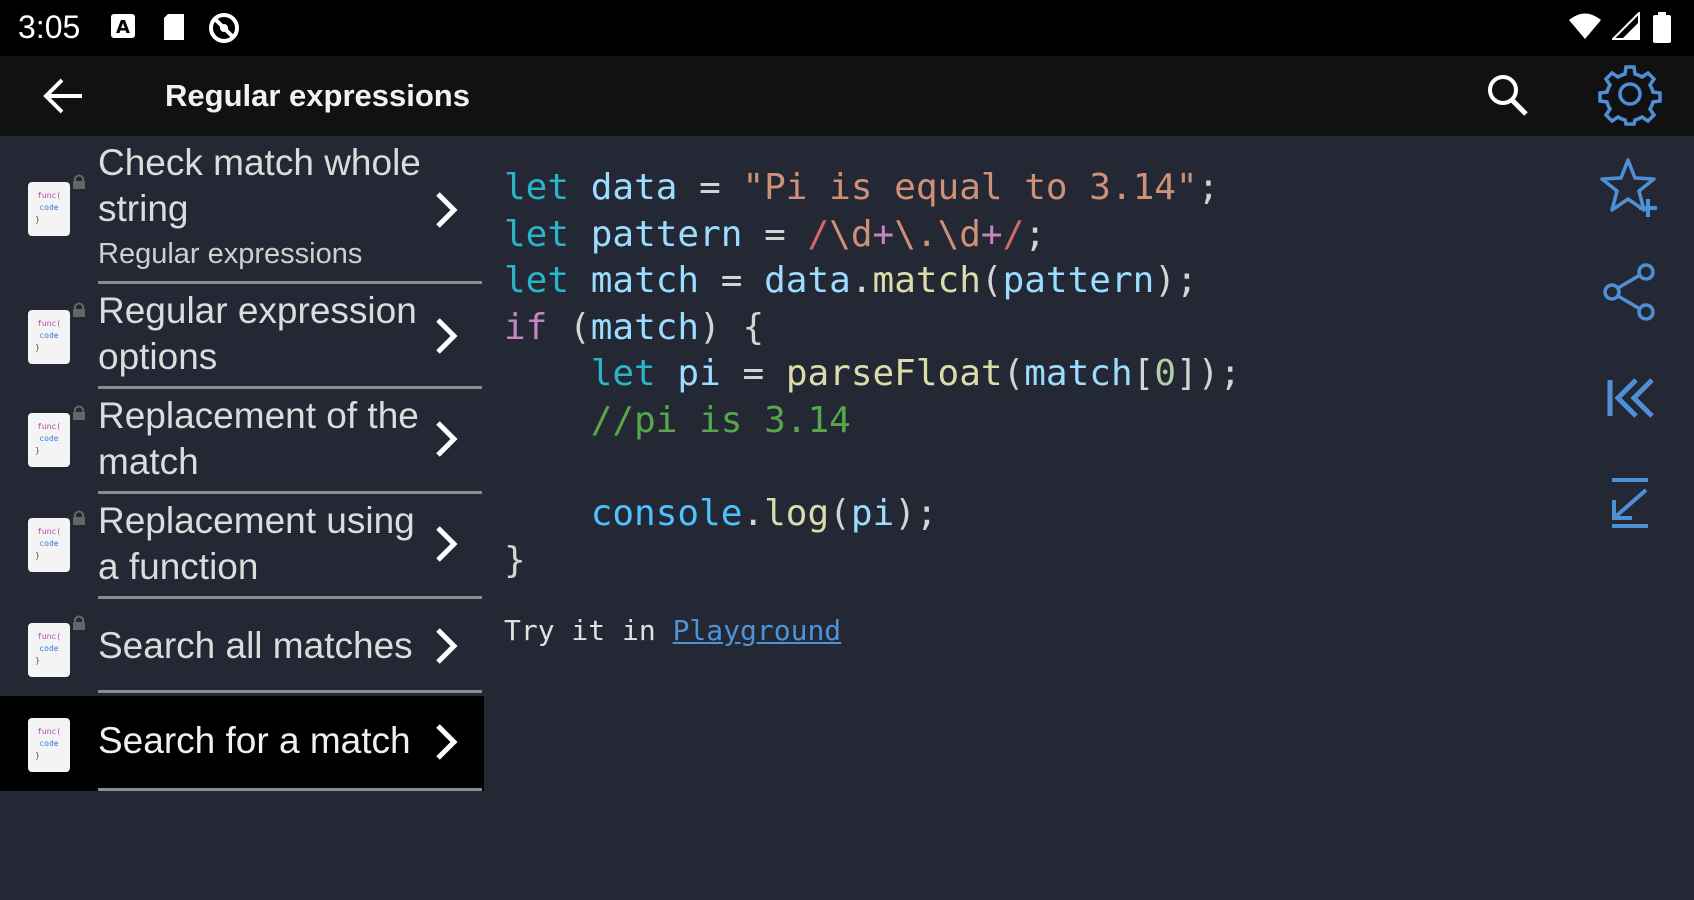  Describe the element at coordinates (634, 327) in the screenshot. I see `code-line: if (match) {` at that location.